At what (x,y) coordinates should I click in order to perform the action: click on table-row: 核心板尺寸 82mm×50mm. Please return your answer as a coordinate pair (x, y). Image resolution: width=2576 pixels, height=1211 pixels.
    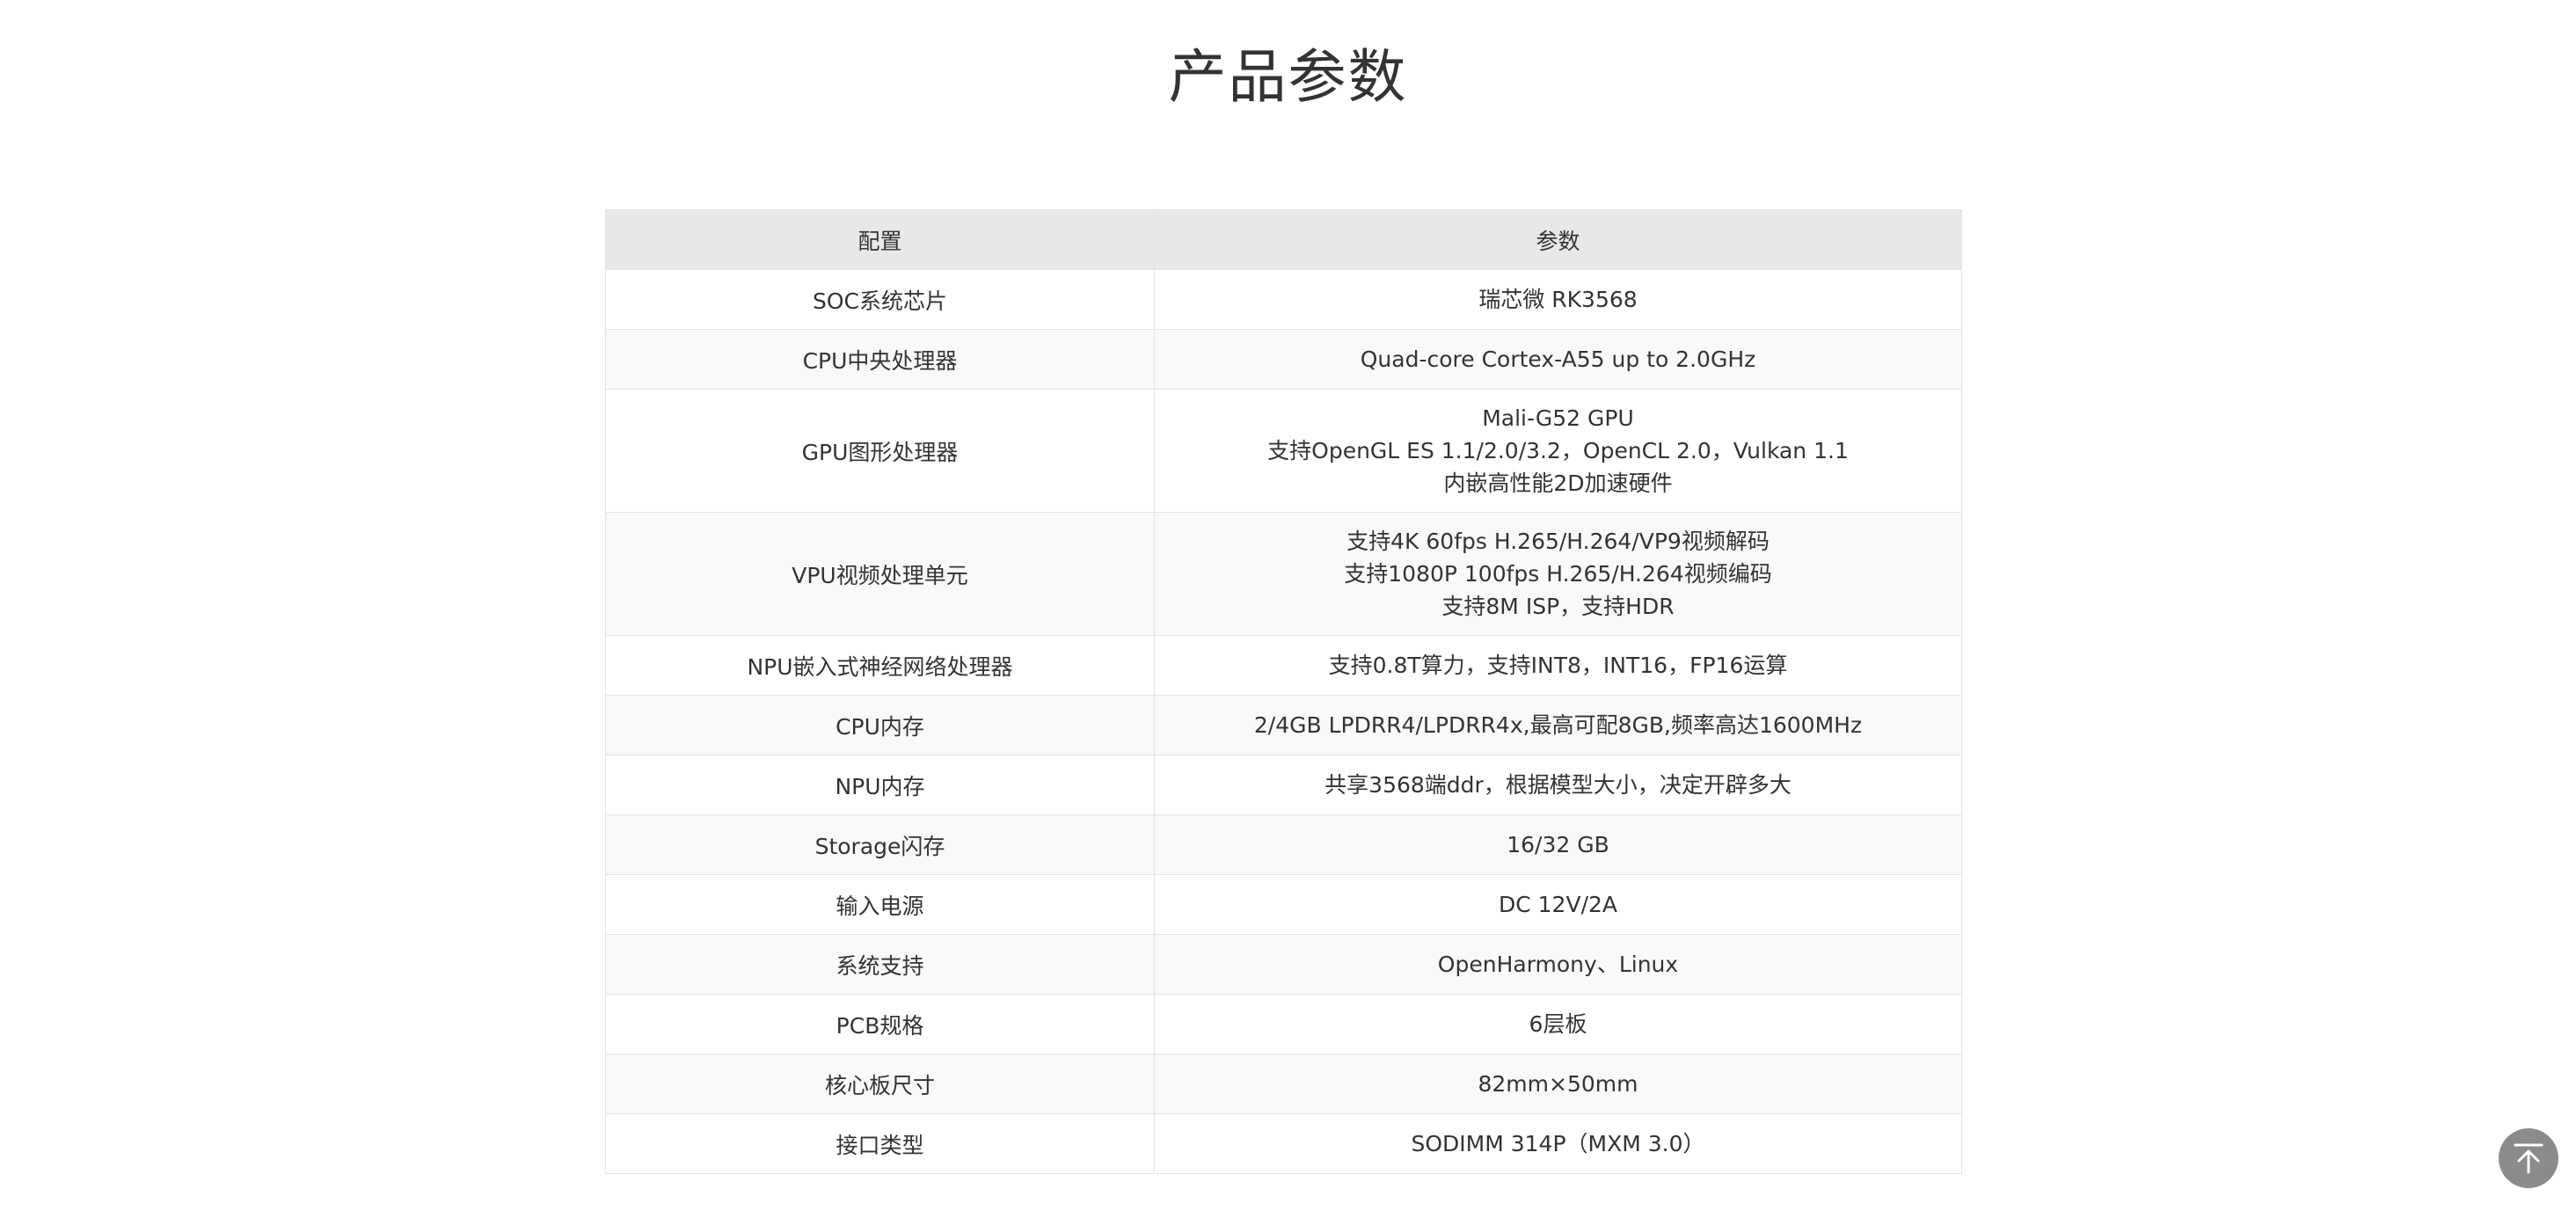
    Looking at the image, I should click on (1283, 1084).